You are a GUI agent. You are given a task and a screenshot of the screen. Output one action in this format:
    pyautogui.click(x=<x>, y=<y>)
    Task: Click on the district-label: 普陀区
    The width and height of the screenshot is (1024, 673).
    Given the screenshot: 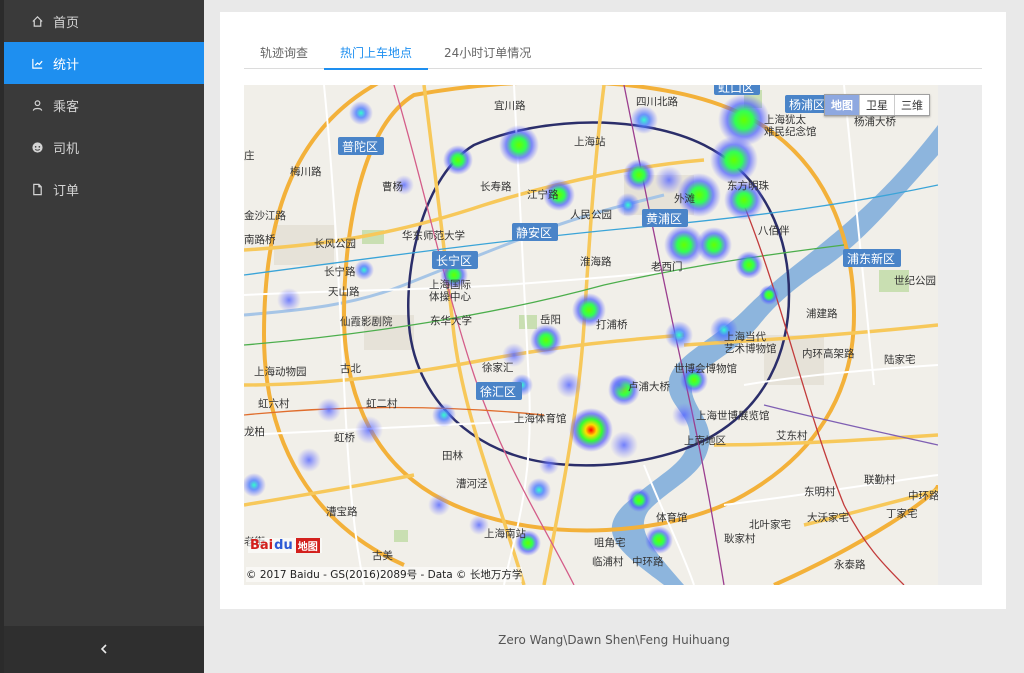 What is the action you would take?
    pyautogui.click(x=360, y=146)
    